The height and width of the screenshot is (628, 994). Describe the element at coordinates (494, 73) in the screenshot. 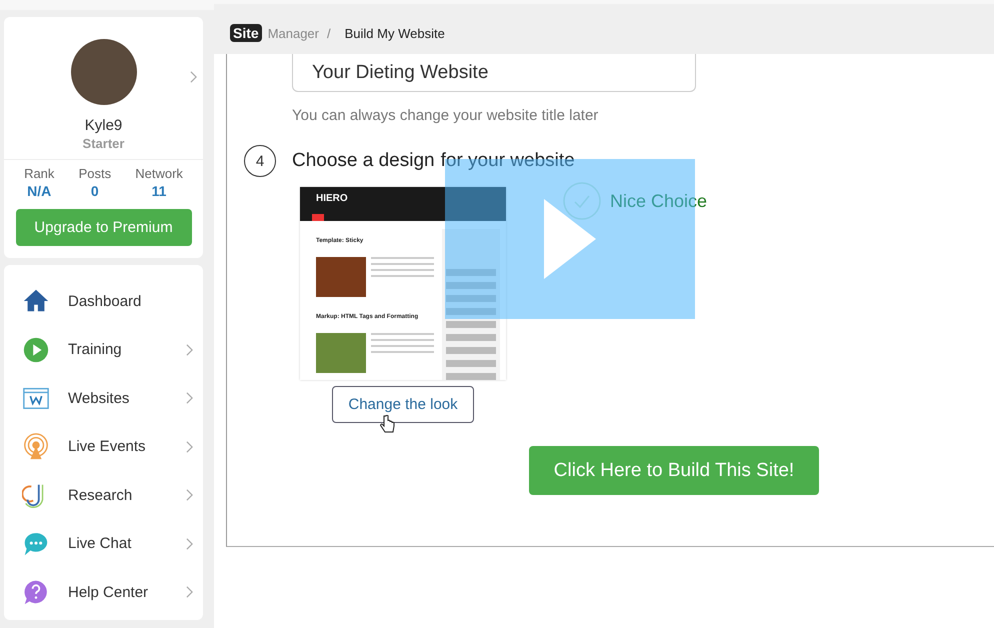

I see `website-title-field: Your Dieting Website` at that location.